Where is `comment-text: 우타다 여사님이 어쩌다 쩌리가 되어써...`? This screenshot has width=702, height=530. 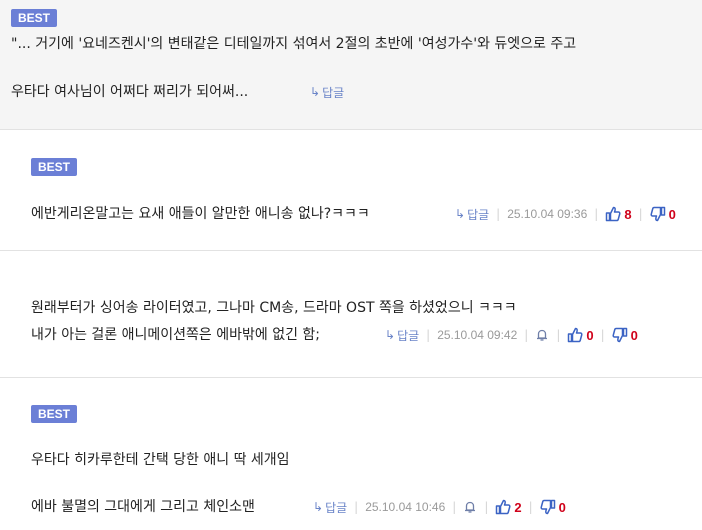
comment-text: 우타다 여사님이 어쩌다 쩌리가 되어써... is located at coordinates (130, 92).